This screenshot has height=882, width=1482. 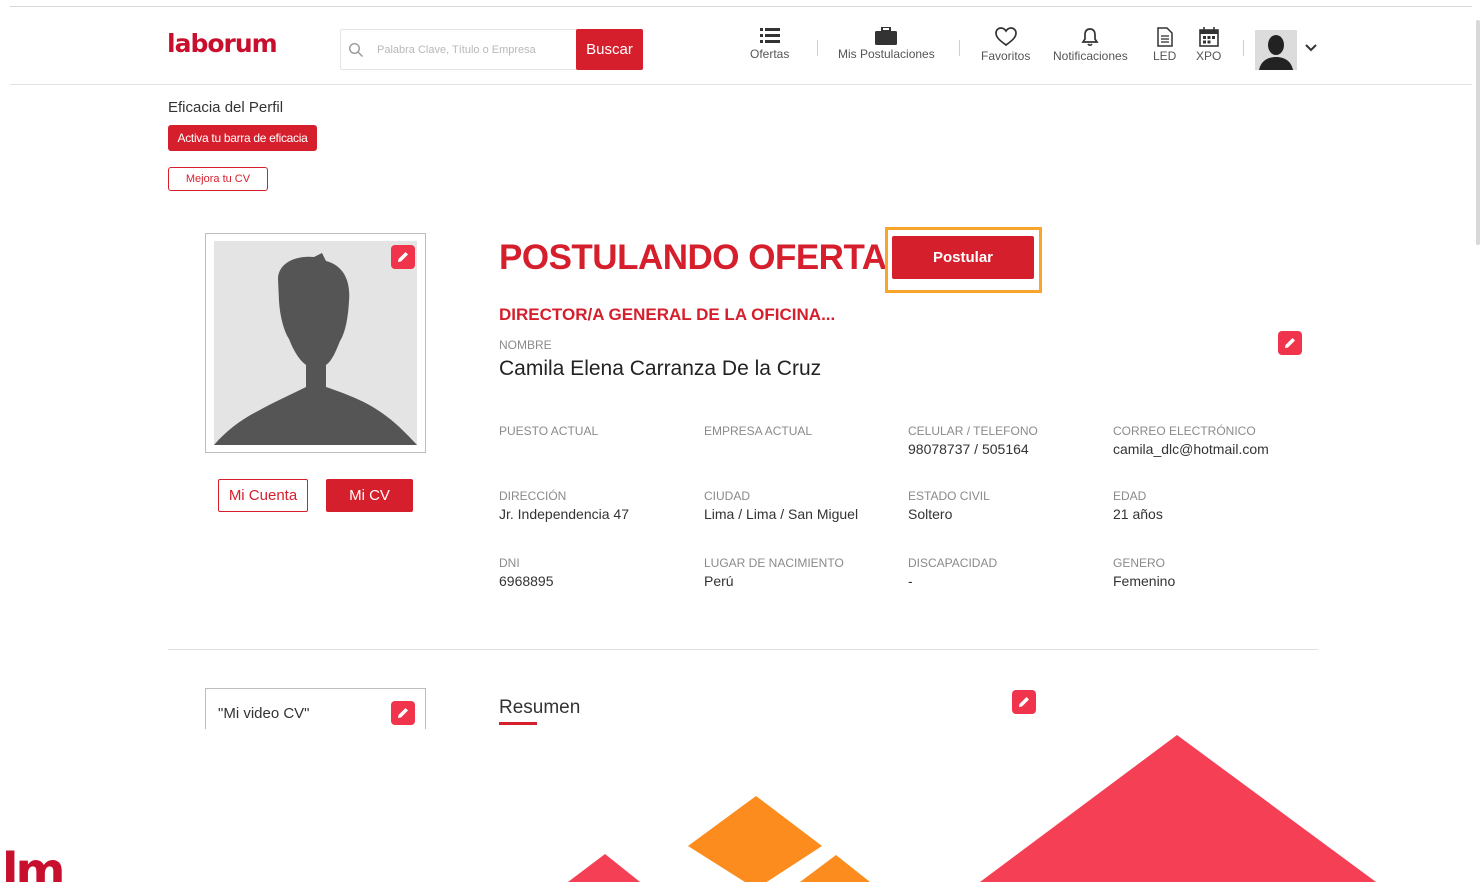 I want to click on bell-icon, so click(x=1090, y=37).